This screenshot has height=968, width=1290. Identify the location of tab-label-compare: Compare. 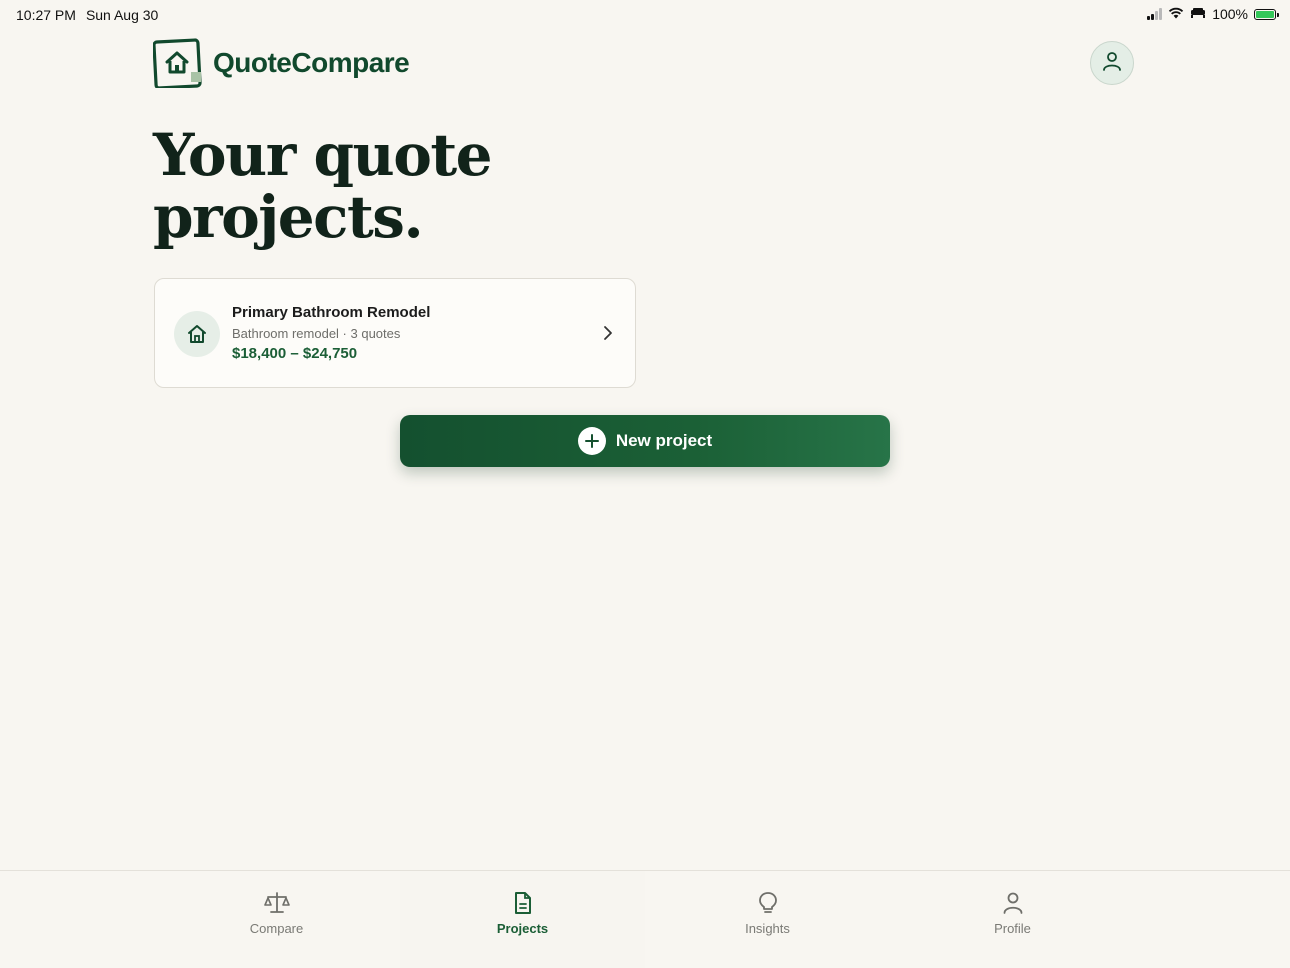
(276, 928).